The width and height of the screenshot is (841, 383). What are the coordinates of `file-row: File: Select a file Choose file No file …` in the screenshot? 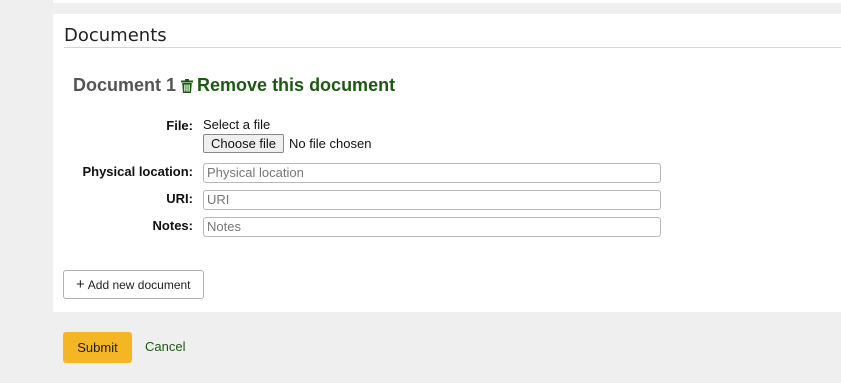 It's located at (212, 135).